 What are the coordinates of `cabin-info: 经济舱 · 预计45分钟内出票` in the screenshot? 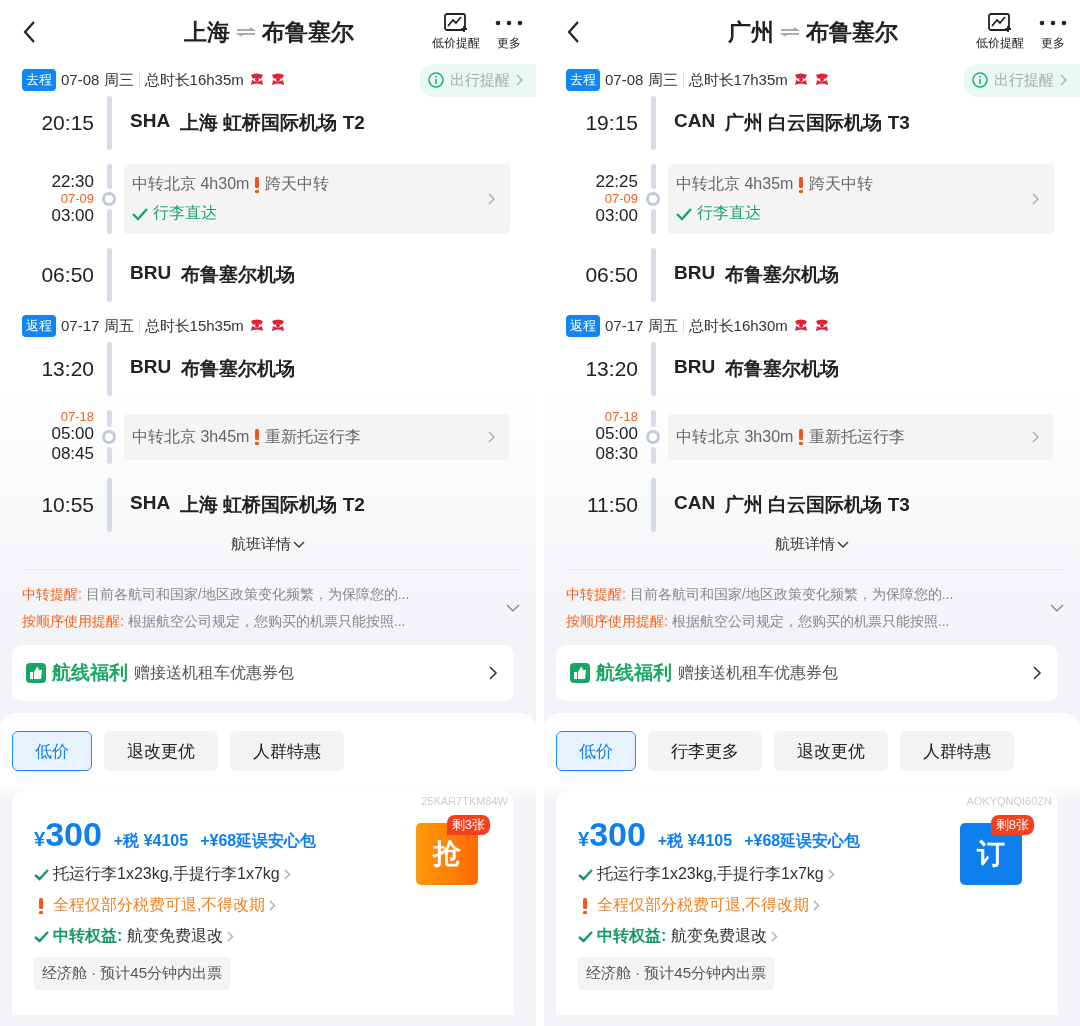 It's located at (676, 973).